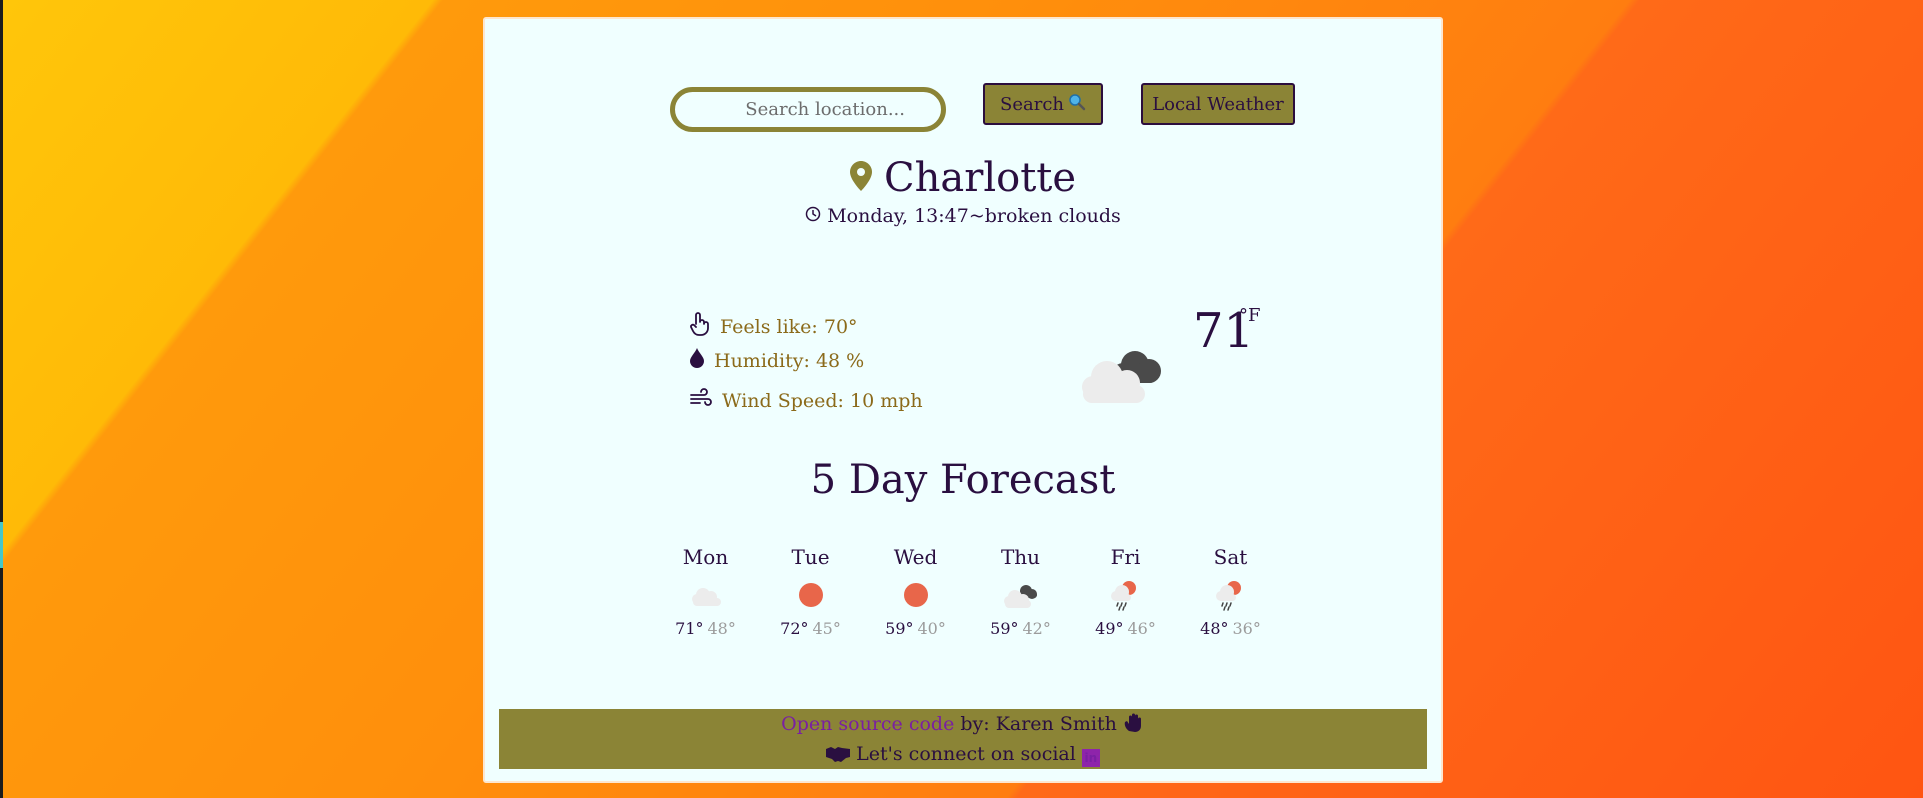  I want to click on humidity-text: Humidity: 48 %, so click(789, 360).